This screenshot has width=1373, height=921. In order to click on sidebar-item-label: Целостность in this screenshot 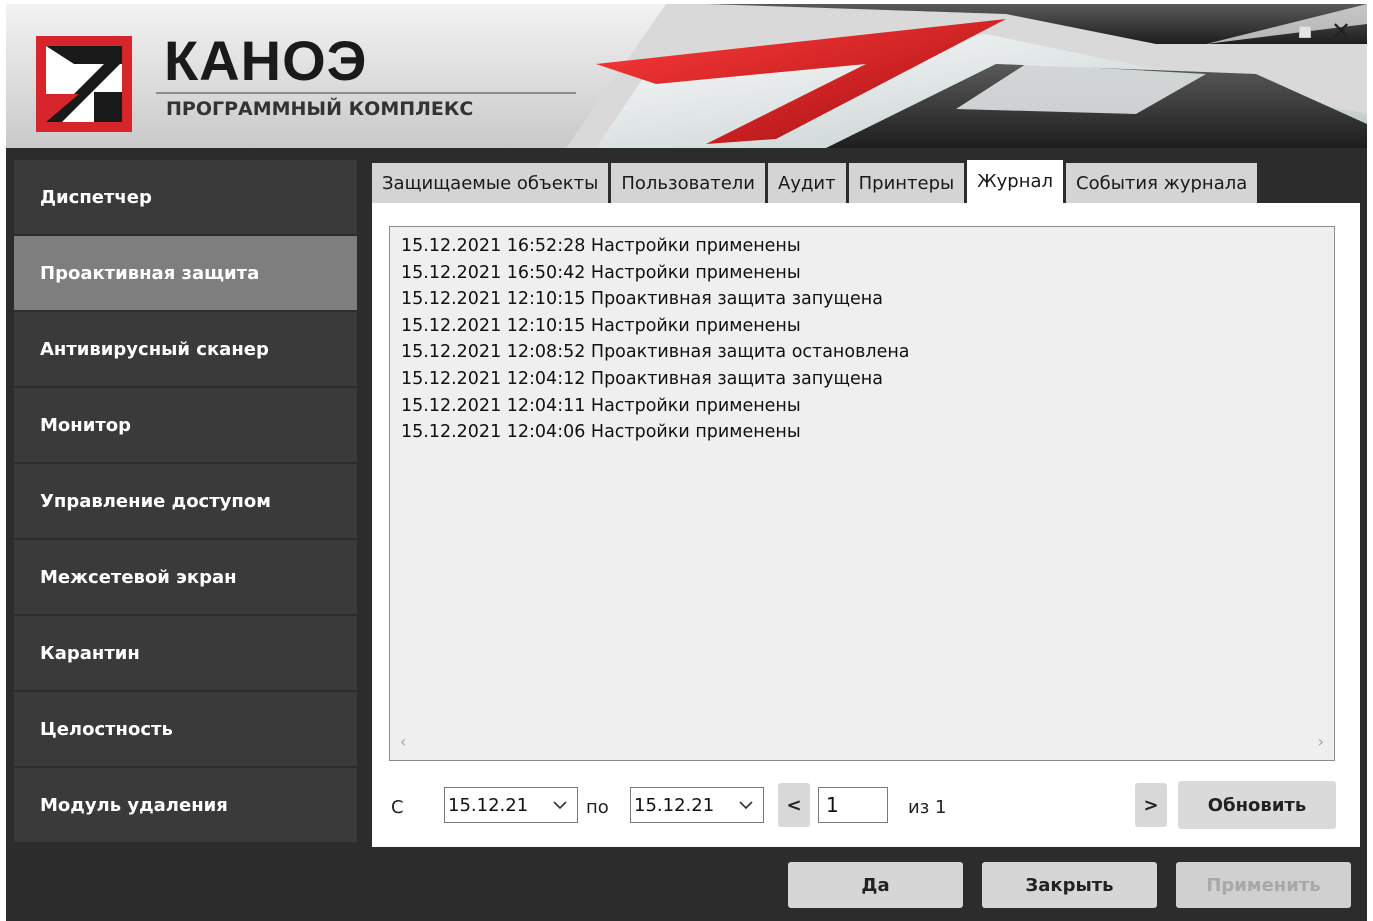, I will do `click(106, 729)`.